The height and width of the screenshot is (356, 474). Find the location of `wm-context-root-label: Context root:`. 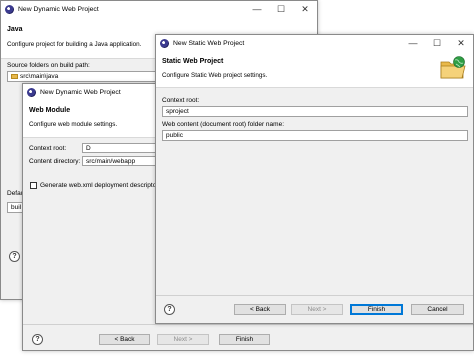

wm-context-root-label: Context root: is located at coordinates (48, 148).